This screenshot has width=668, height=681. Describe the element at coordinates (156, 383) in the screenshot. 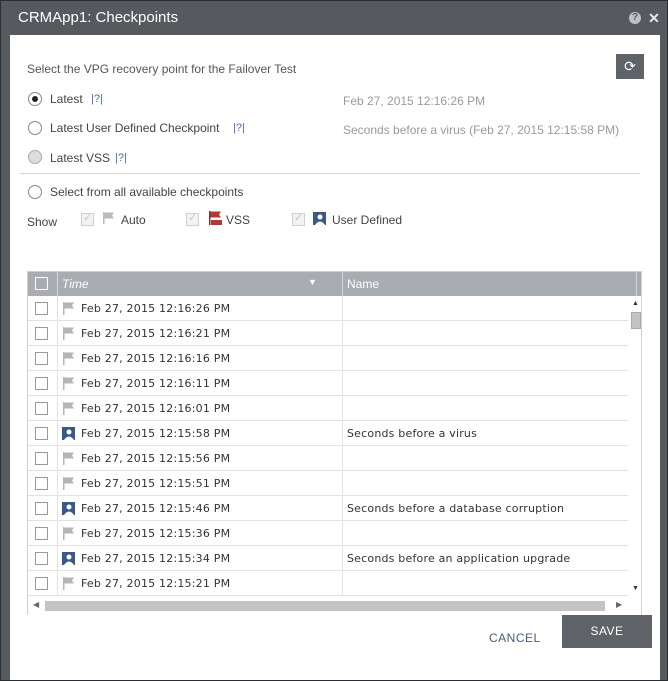

I see `row-time: Feb 27, 2015 12:16:11 PM` at that location.